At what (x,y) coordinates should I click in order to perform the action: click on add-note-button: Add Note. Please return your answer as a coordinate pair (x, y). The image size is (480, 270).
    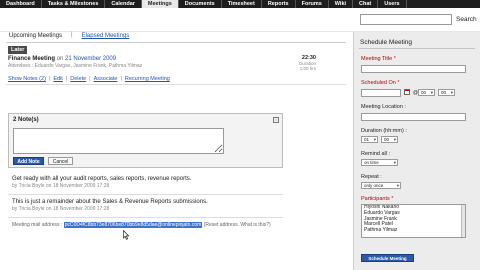
    Looking at the image, I should click on (28, 161).